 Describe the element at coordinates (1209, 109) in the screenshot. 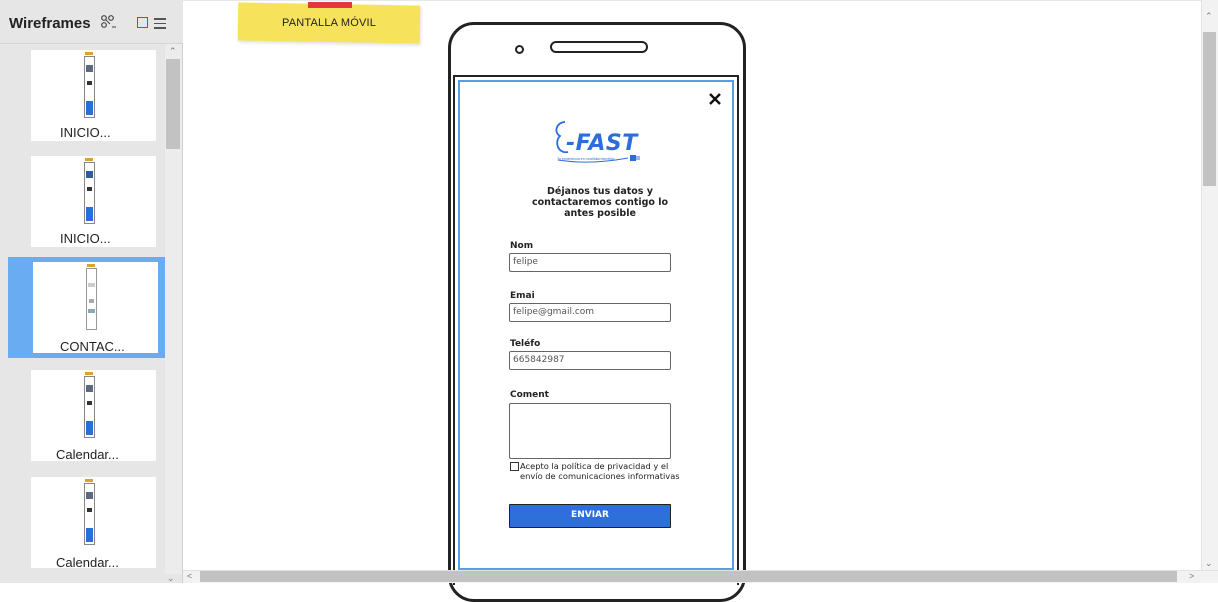

I see `canvas-vertical-scrollbar-thumb` at that location.